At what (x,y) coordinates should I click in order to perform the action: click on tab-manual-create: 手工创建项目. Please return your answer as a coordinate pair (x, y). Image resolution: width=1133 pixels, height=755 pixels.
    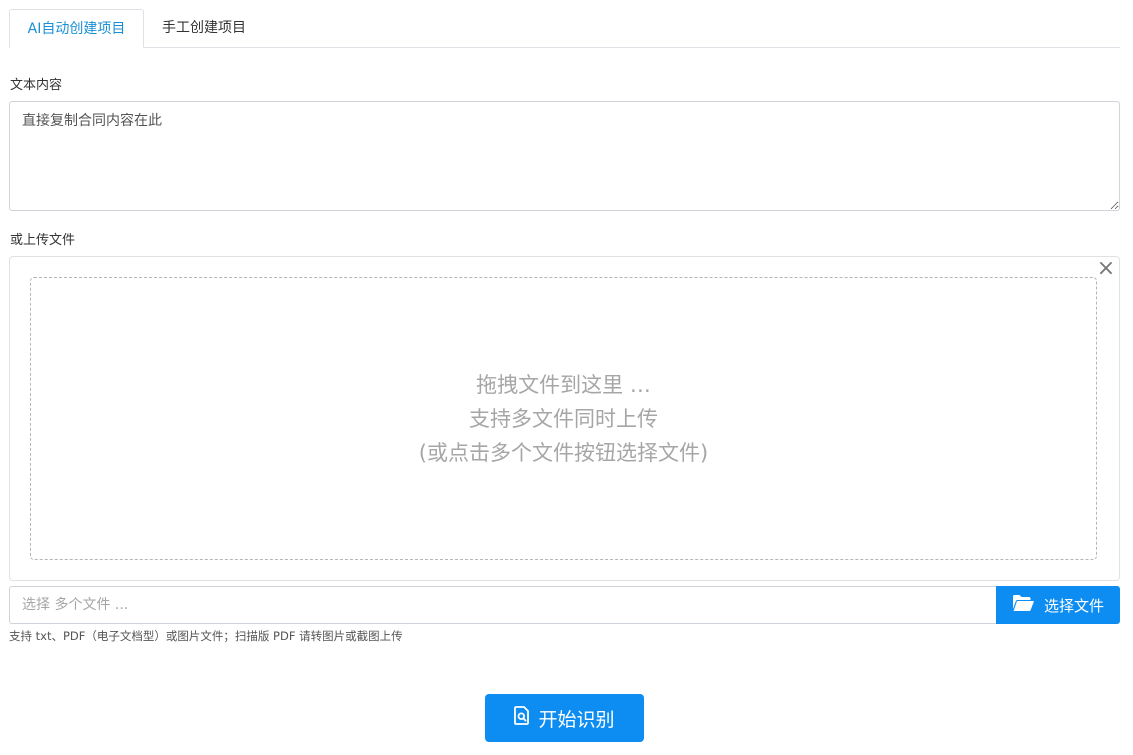
    Looking at the image, I should click on (204, 28).